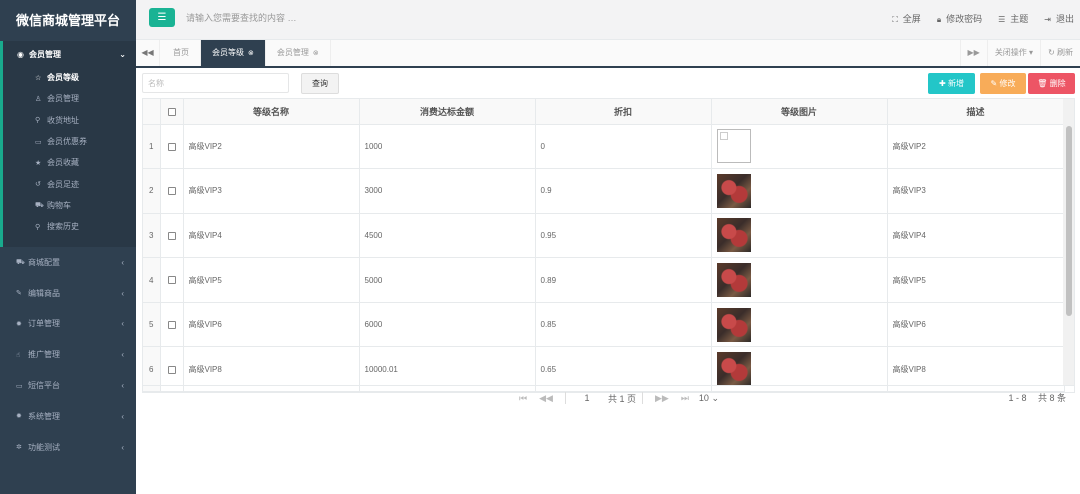 The image size is (1080, 494). I want to click on sidebar-item: ✲ 功能测试 ‹, so click(68, 447).